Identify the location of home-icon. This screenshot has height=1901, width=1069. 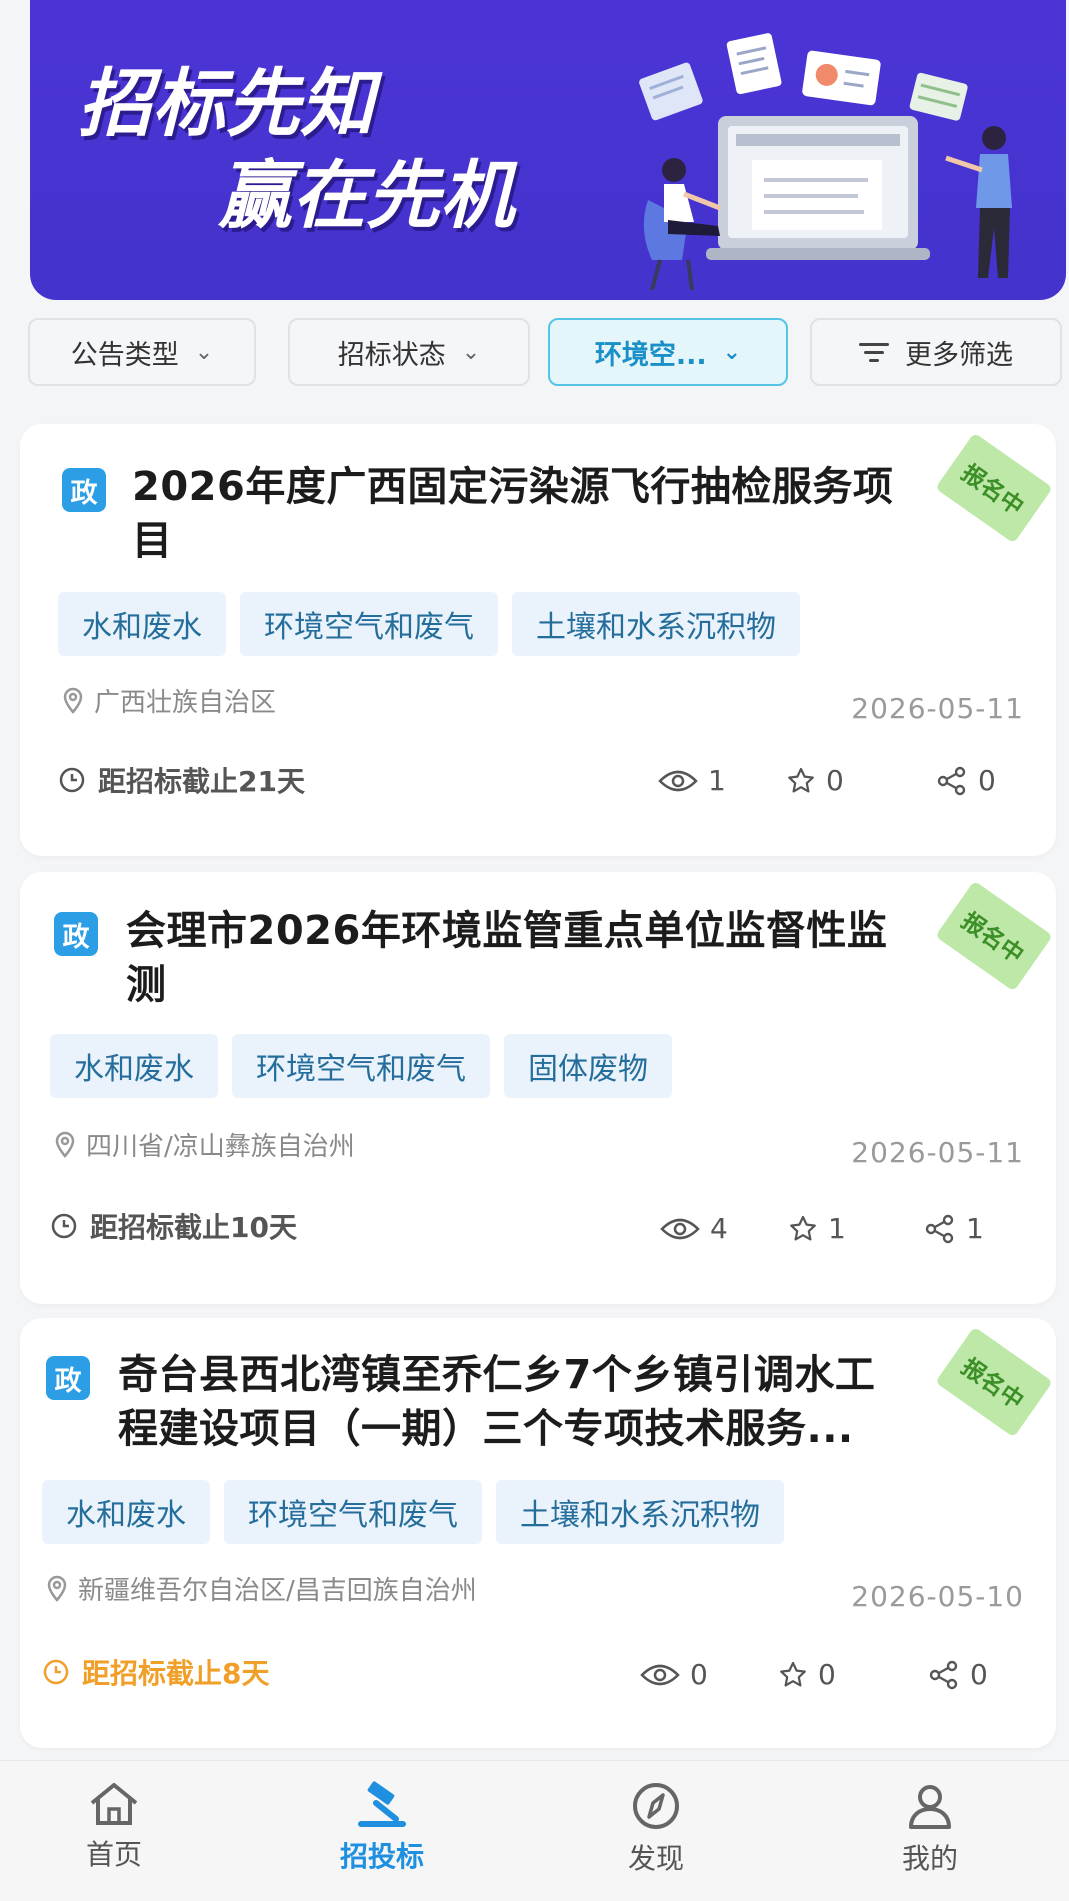
(114, 1804).